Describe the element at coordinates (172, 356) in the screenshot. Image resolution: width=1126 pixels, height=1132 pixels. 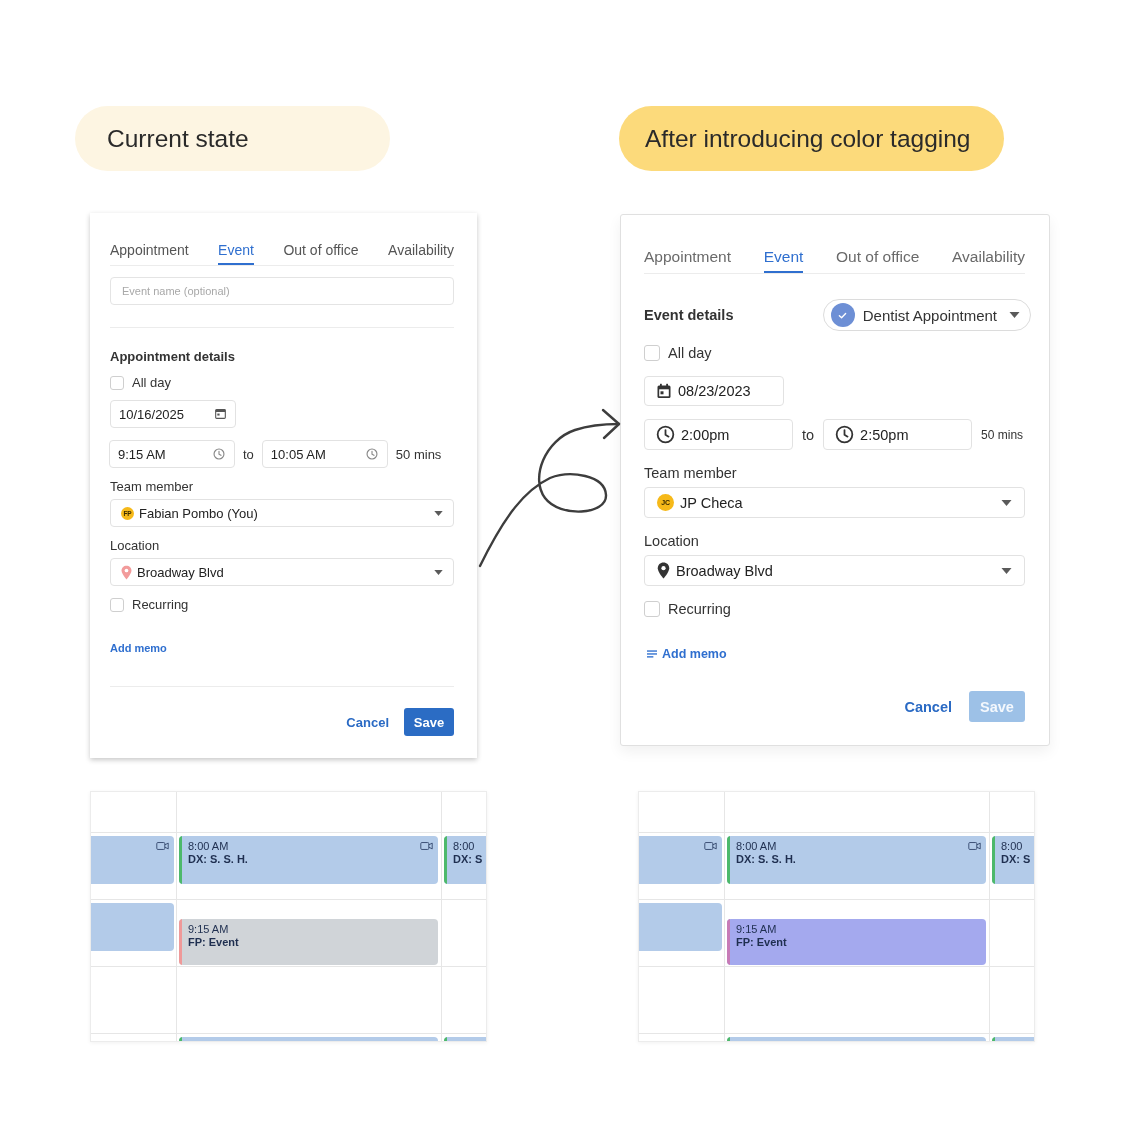
I see `section-title: Appointment details` at that location.